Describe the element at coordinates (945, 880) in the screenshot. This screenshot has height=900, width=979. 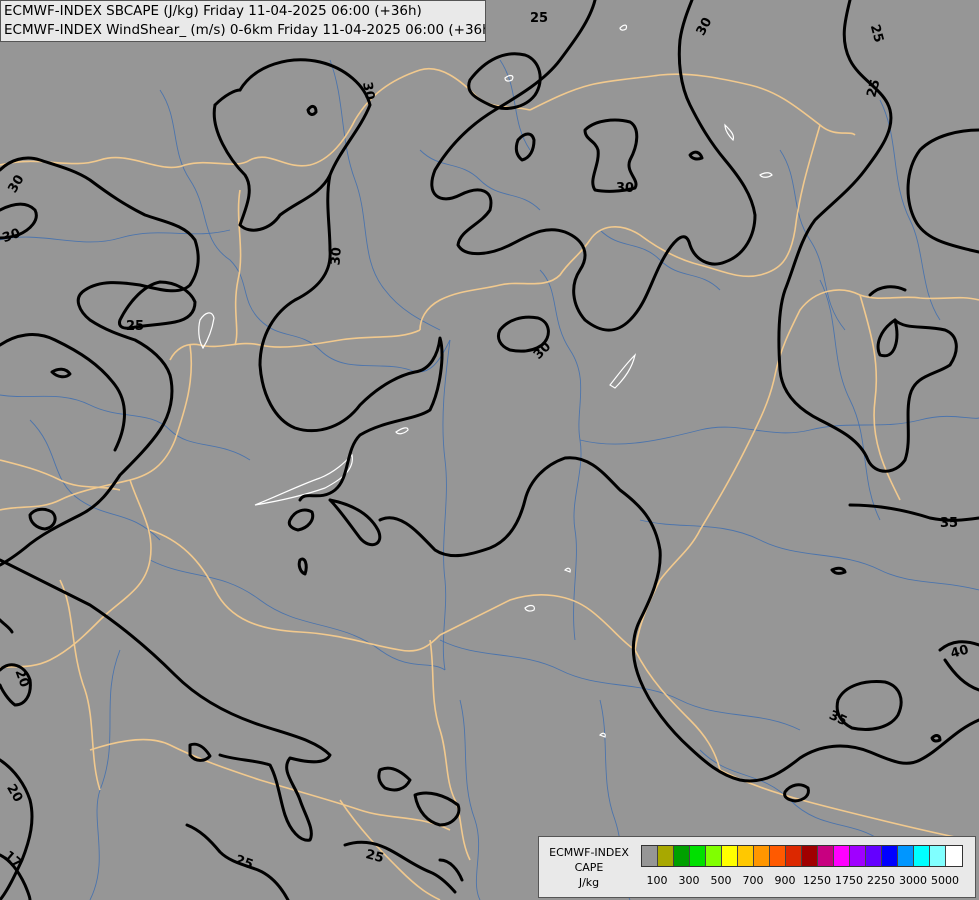
I see `legend-tick: 5000` at that location.